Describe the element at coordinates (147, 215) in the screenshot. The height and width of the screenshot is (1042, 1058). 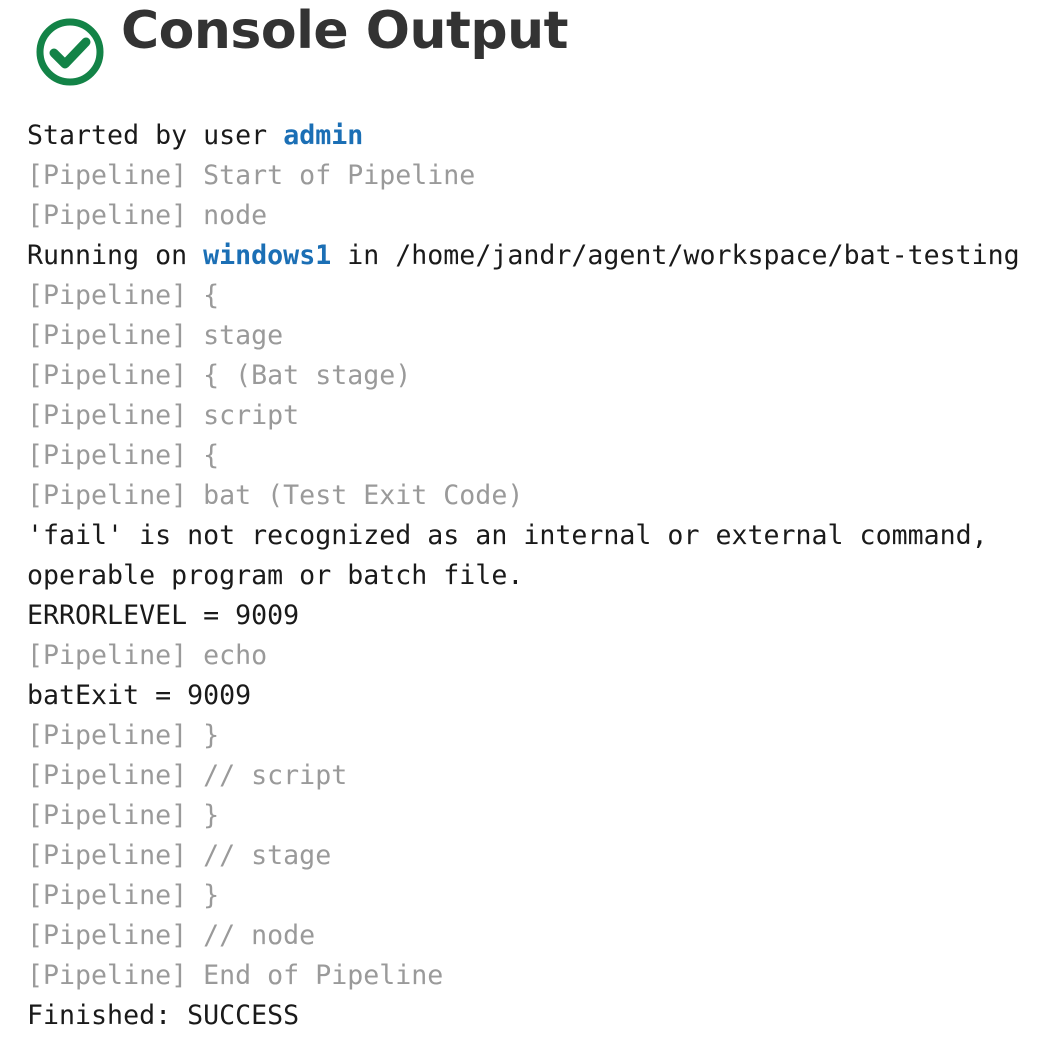
I see `console-line: [Pipeline] node` at that location.